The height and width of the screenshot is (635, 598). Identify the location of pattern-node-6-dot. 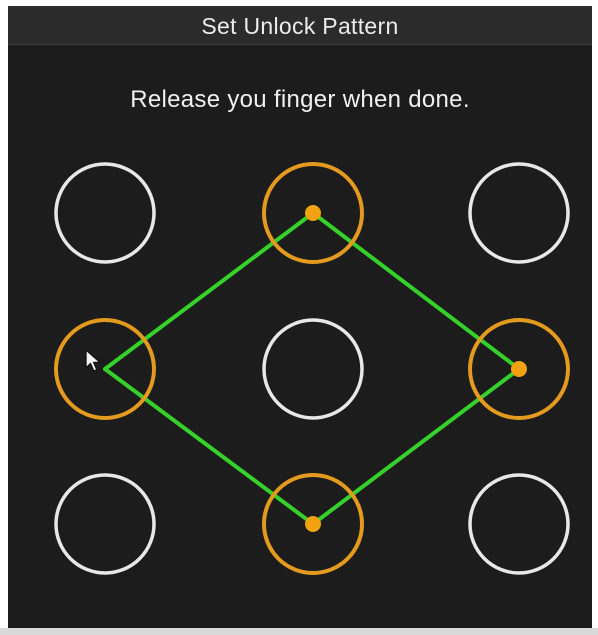
(519, 369).